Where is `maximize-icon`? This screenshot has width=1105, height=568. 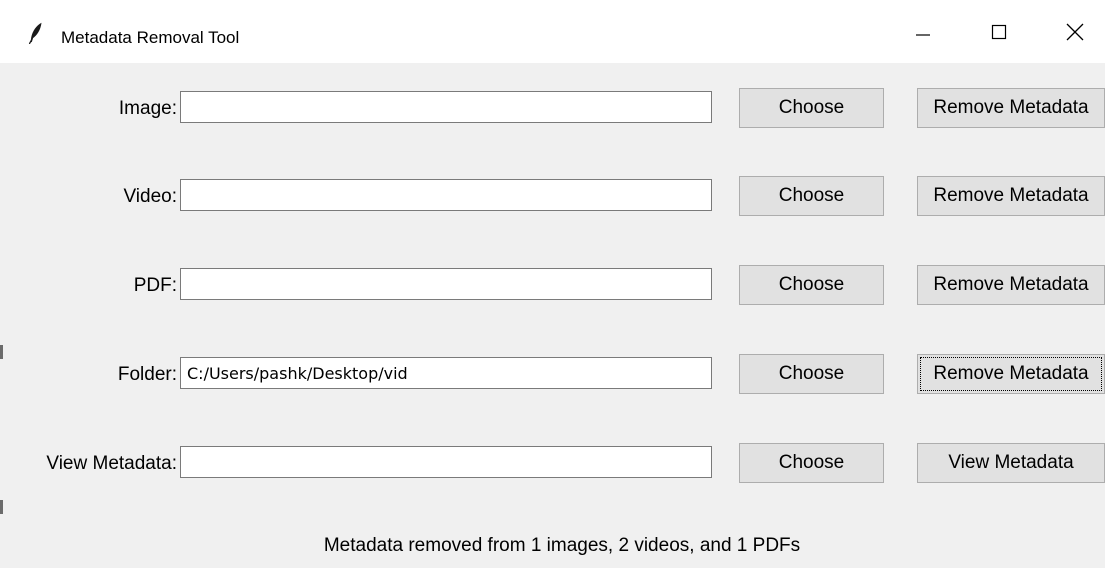 maximize-icon is located at coordinates (999, 32).